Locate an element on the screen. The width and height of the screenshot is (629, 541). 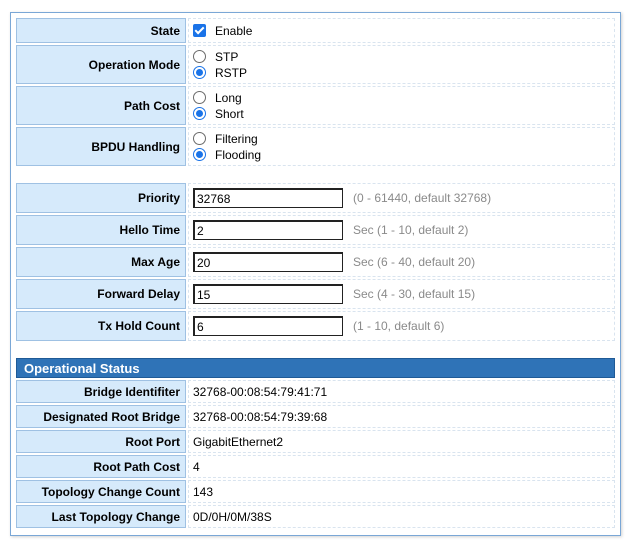
status-value: 32768-00:08:54:79:39:68 is located at coordinates (401, 416).